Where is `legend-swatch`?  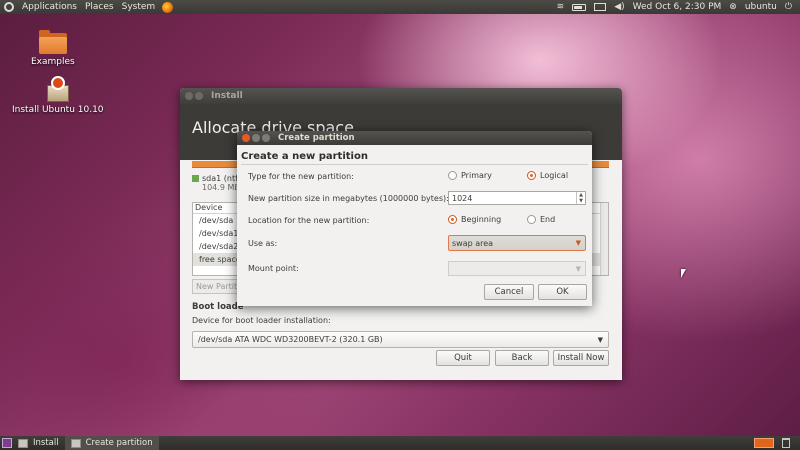 legend-swatch is located at coordinates (195, 178).